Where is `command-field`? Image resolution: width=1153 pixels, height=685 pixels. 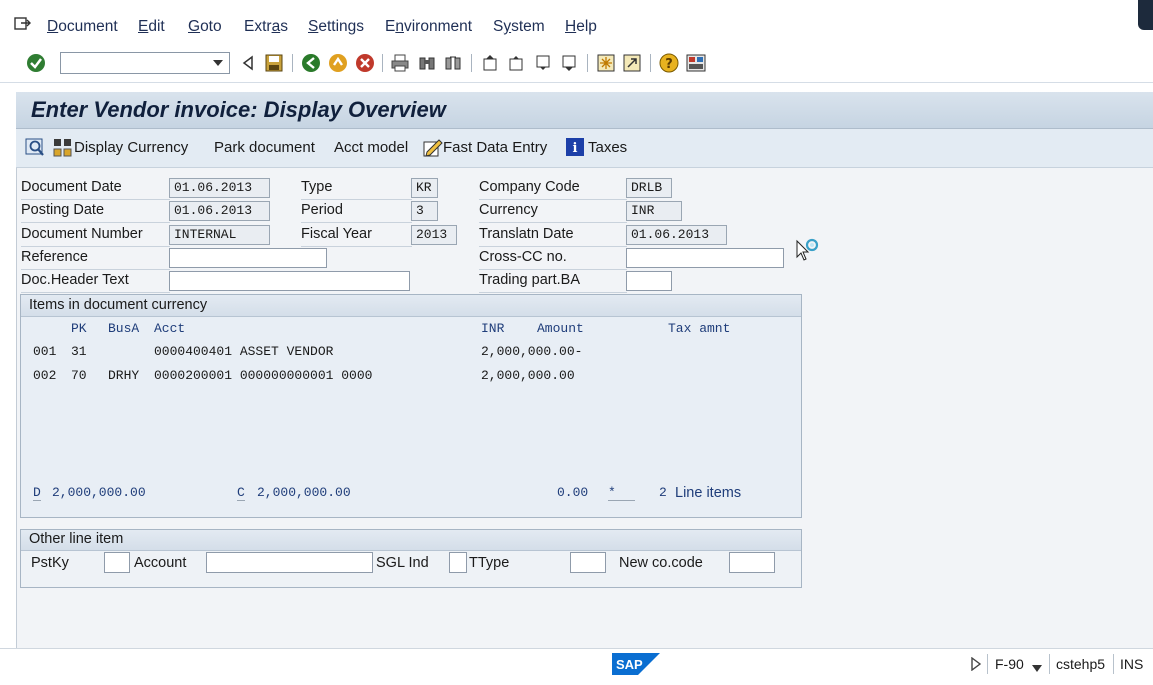
command-field is located at coordinates (145, 63).